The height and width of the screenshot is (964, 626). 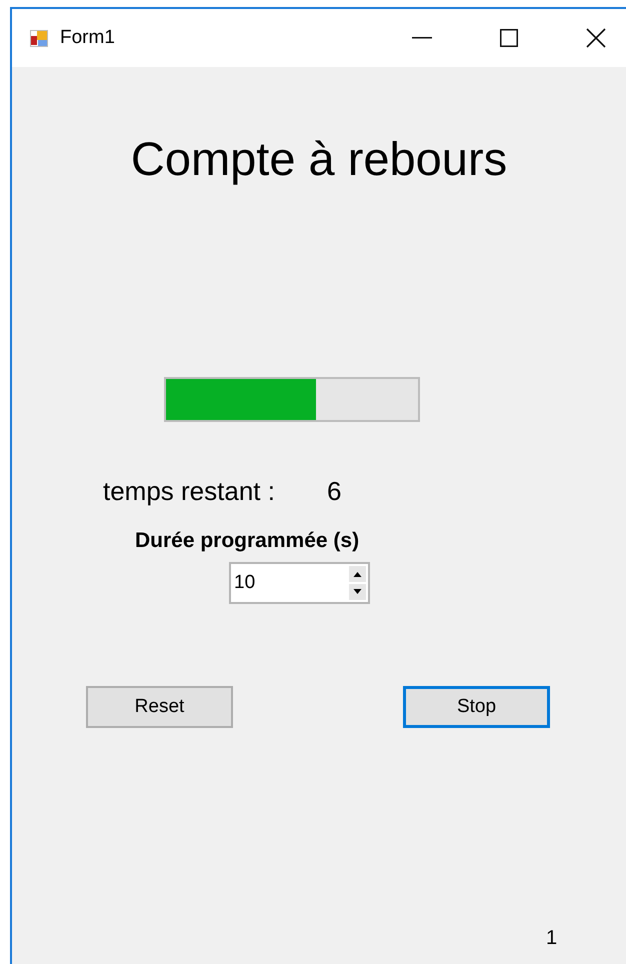 I want to click on duration-spinner: 10, so click(x=299, y=583).